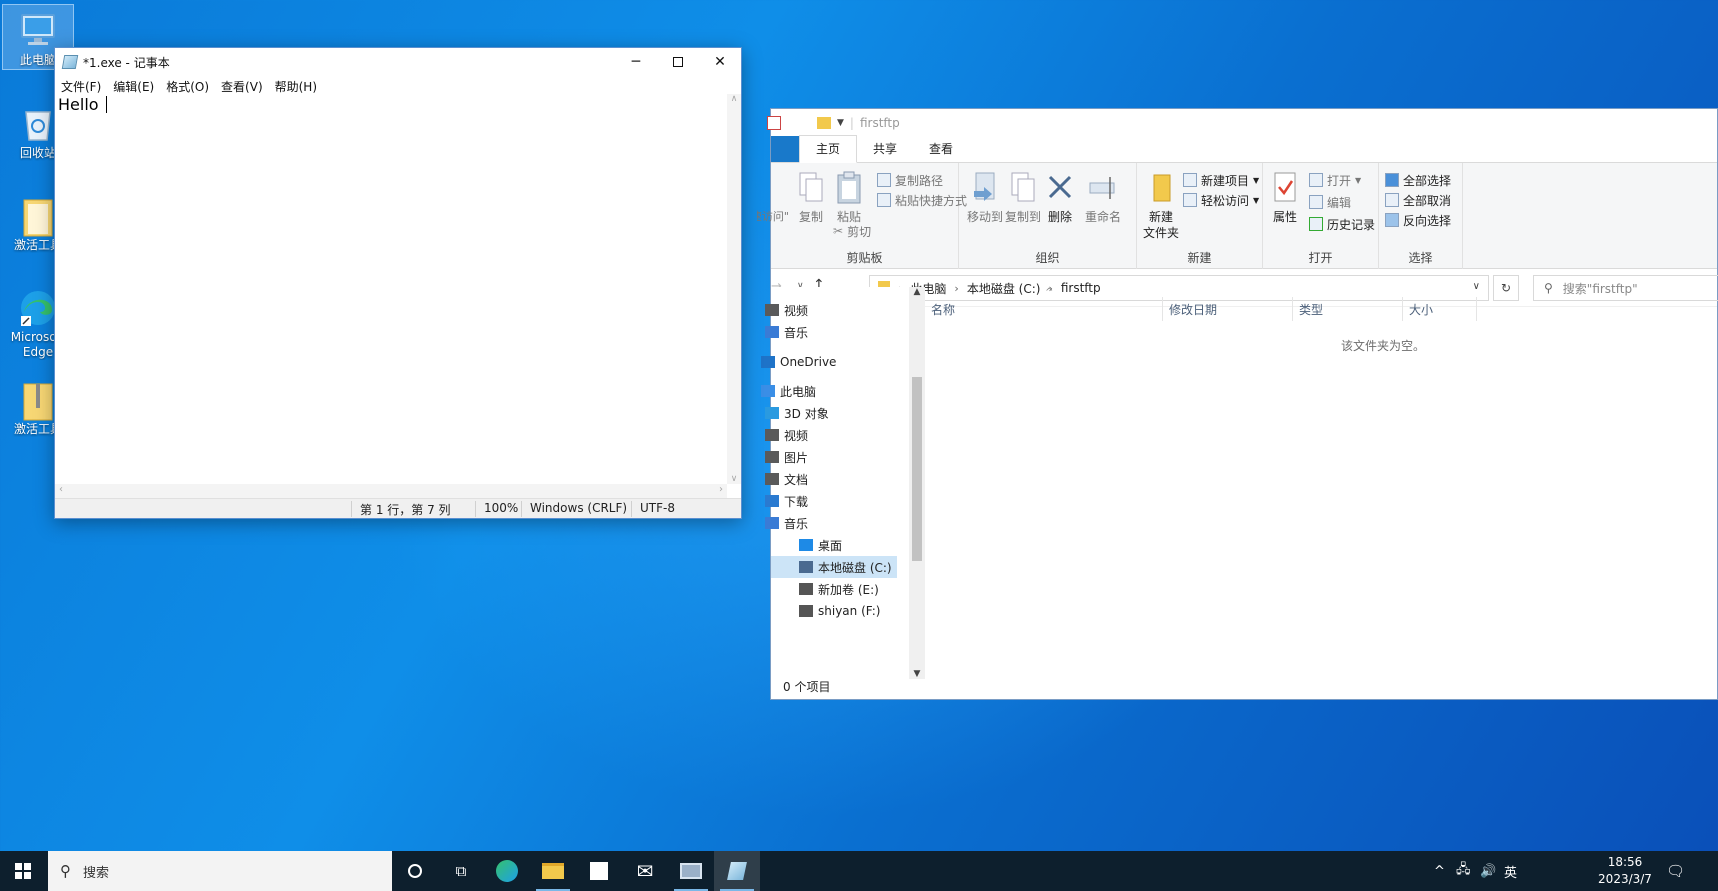 The image size is (1718, 891). What do you see at coordinates (1161, 206) in the screenshot?
I see `new-folder-button: 新建 文件夹` at bounding box center [1161, 206].